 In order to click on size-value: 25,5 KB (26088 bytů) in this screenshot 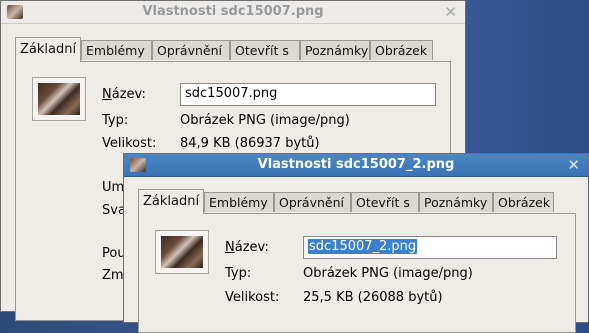, I will do `click(373, 297)`.